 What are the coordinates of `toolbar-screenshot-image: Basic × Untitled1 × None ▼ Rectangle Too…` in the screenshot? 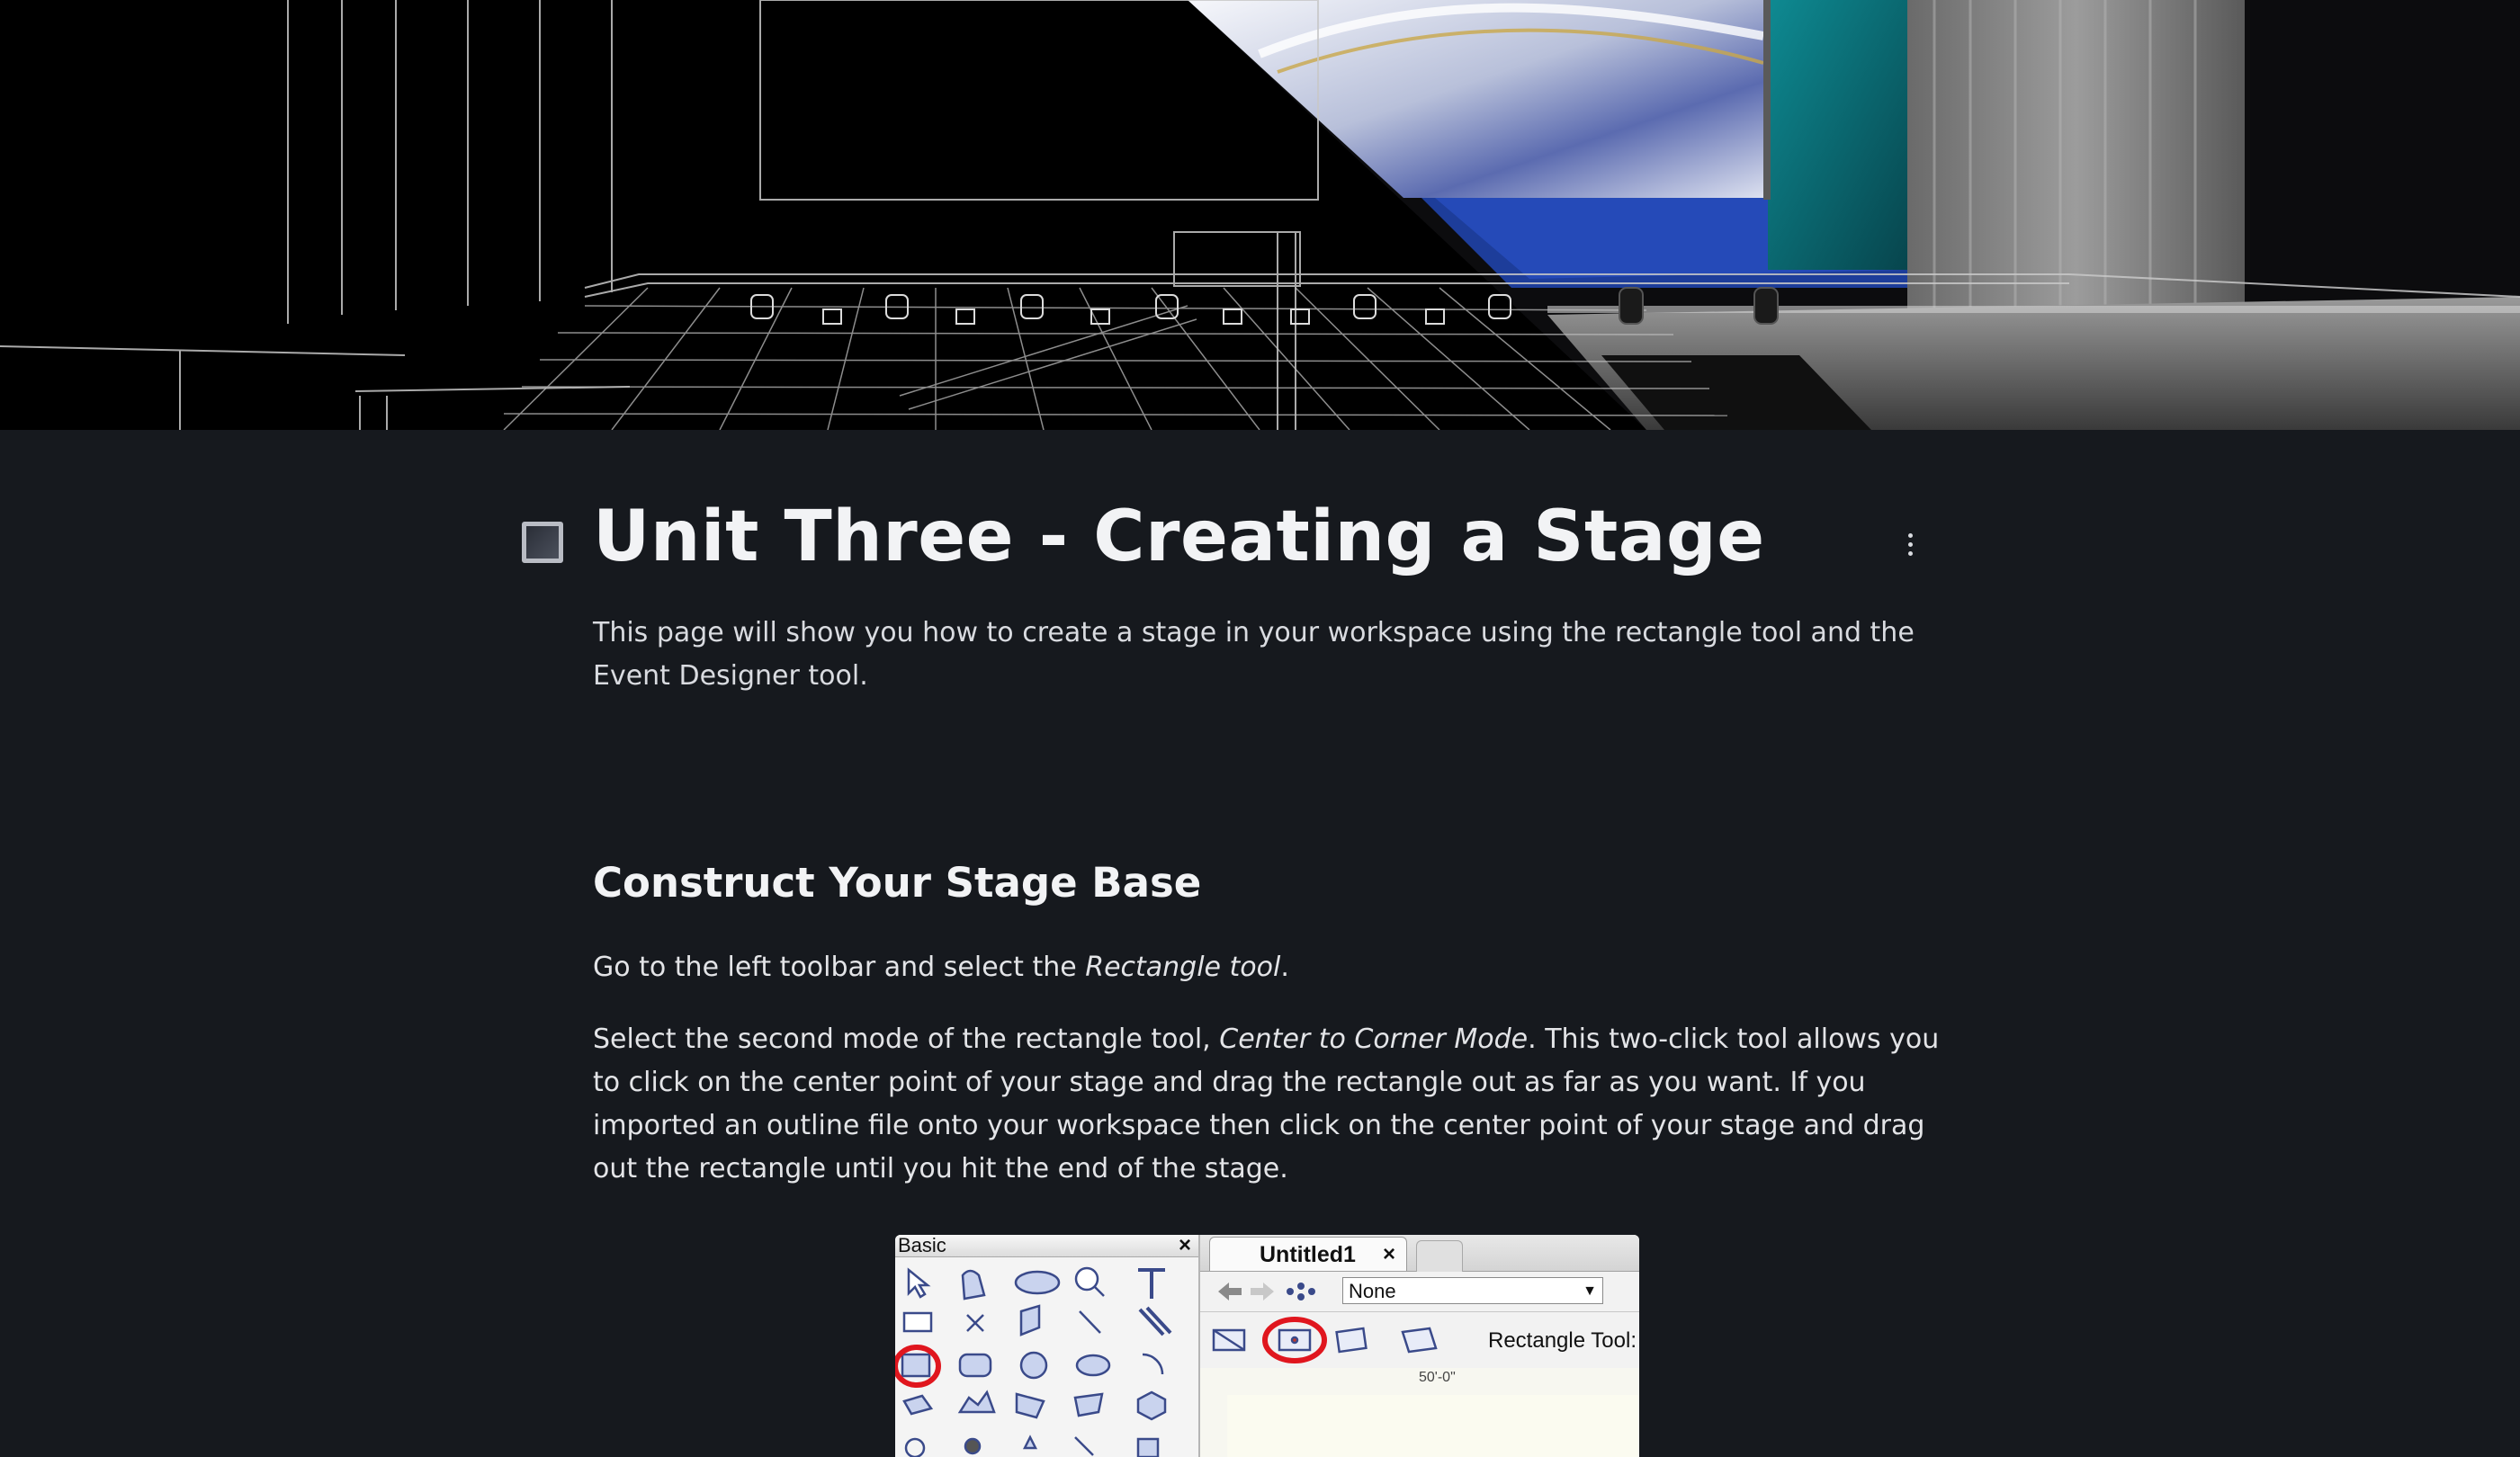 It's located at (1267, 1346).